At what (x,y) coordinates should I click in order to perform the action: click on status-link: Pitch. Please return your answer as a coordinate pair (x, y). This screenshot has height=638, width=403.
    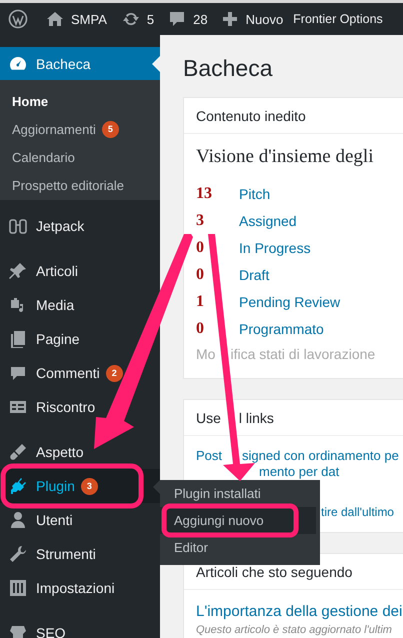
    Looking at the image, I should click on (254, 194).